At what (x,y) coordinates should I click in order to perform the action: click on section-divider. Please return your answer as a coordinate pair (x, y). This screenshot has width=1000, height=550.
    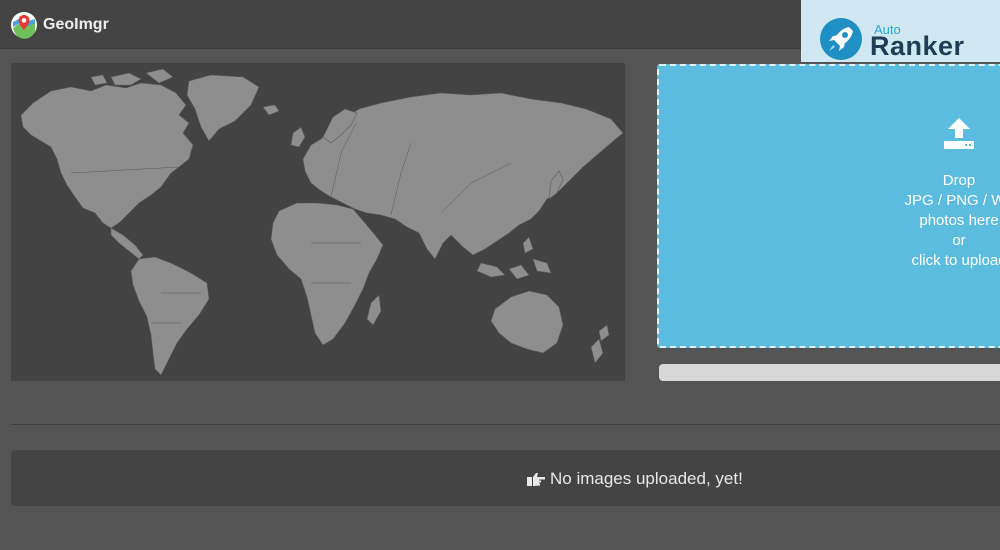
    Looking at the image, I should click on (505, 424).